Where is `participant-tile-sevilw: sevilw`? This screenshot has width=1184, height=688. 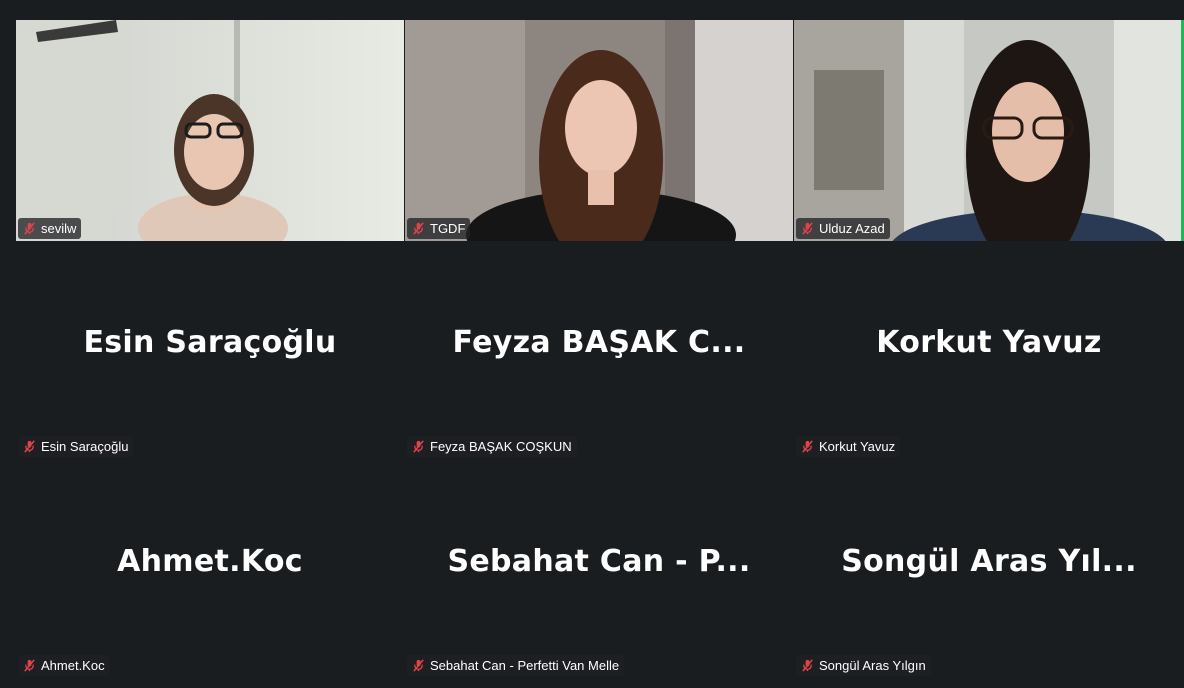 participant-tile-sevilw: sevilw is located at coordinates (210, 130).